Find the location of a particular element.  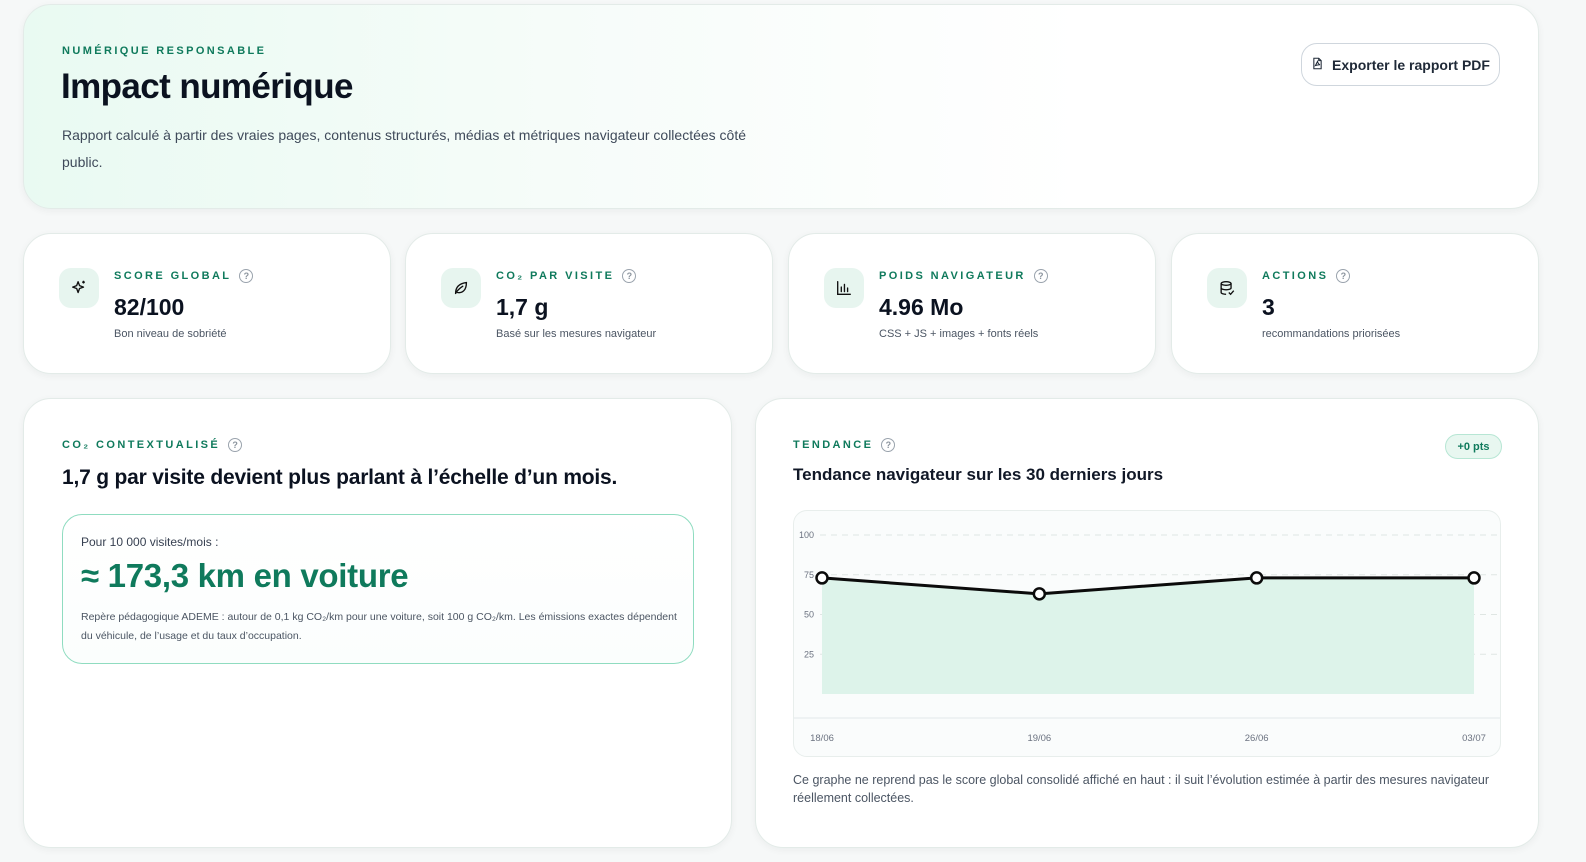

kpi-value: 4.96 Mo is located at coordinates (921, 307).